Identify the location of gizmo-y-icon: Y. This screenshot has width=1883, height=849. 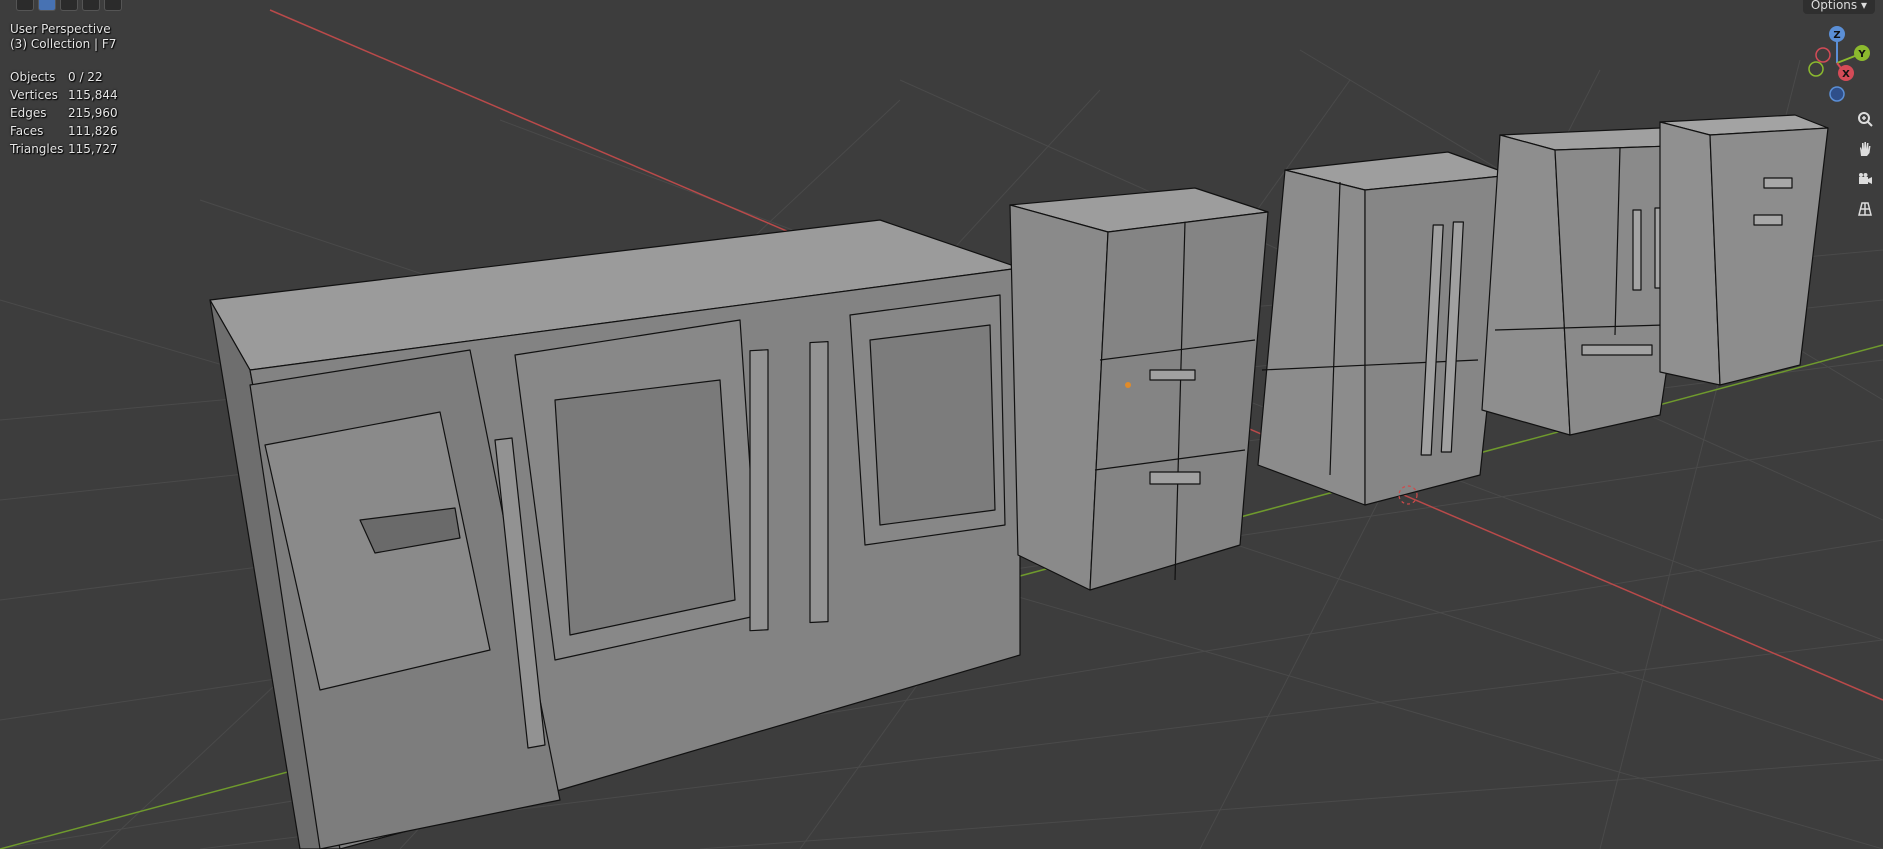
(1862, 53).